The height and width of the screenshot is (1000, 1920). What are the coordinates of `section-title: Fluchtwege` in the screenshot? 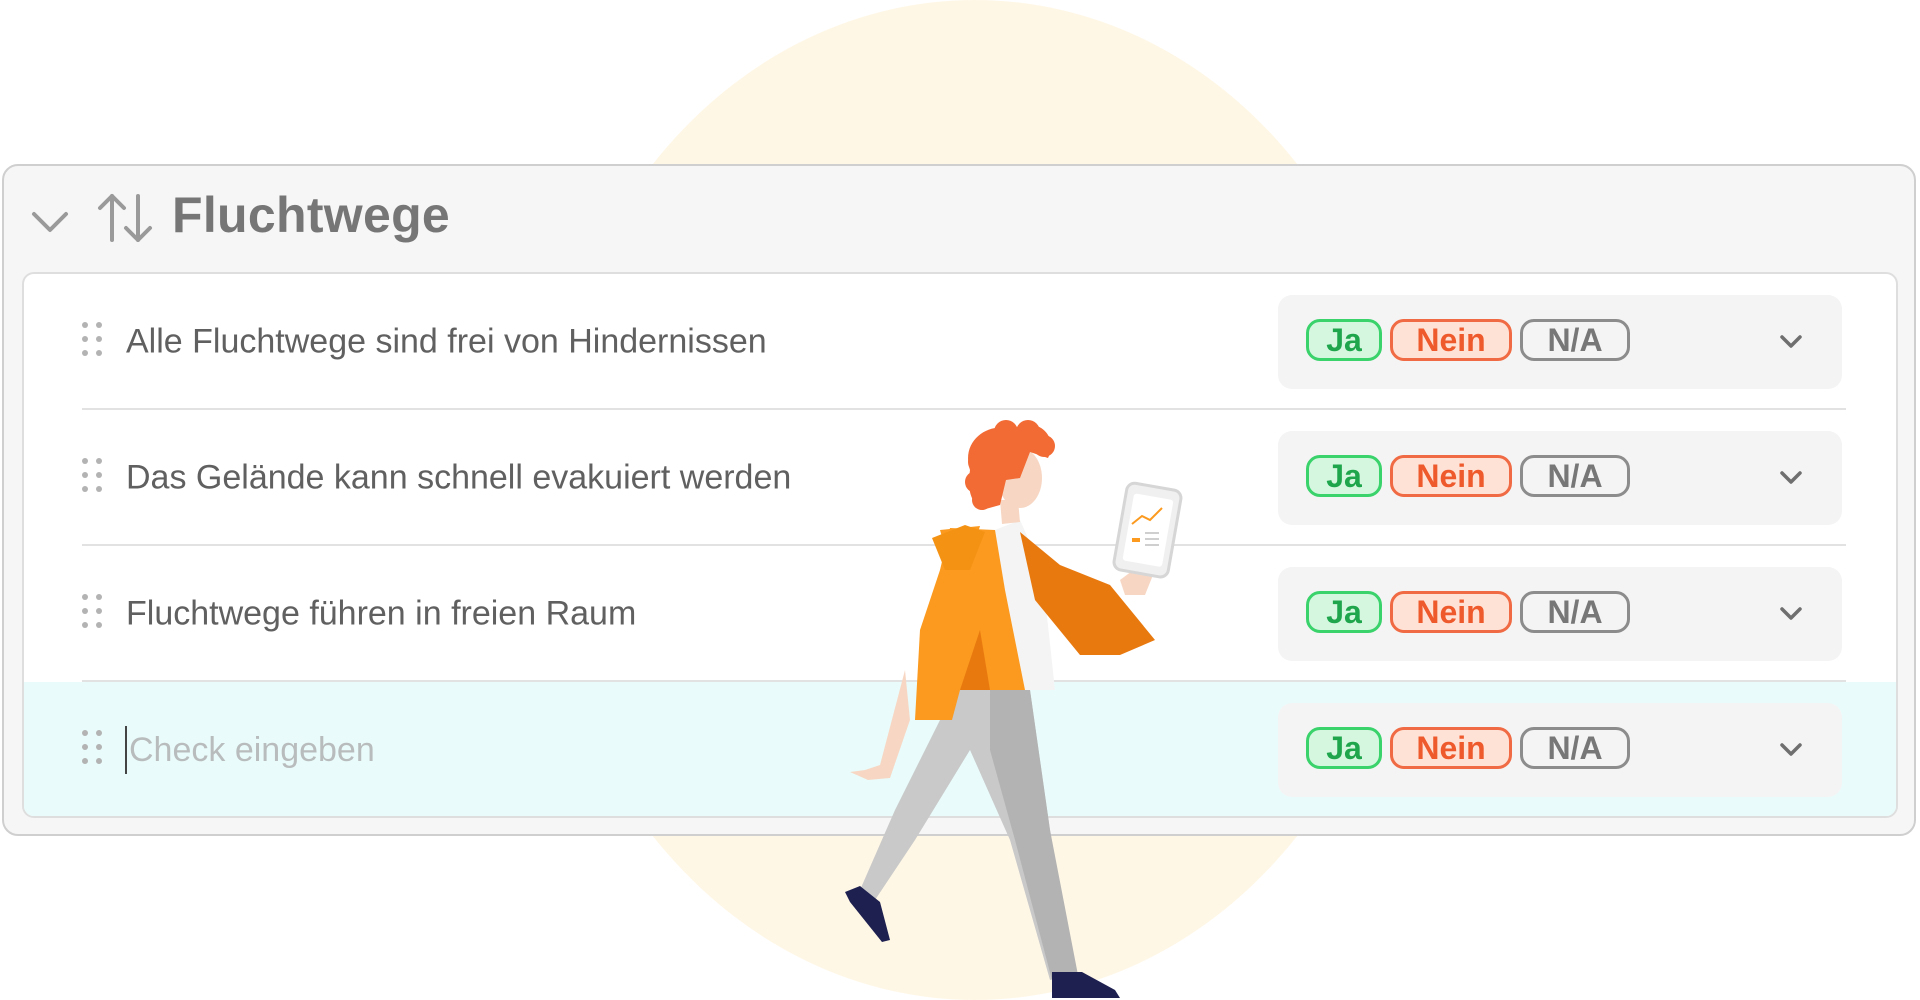 It's located at (311, 215).